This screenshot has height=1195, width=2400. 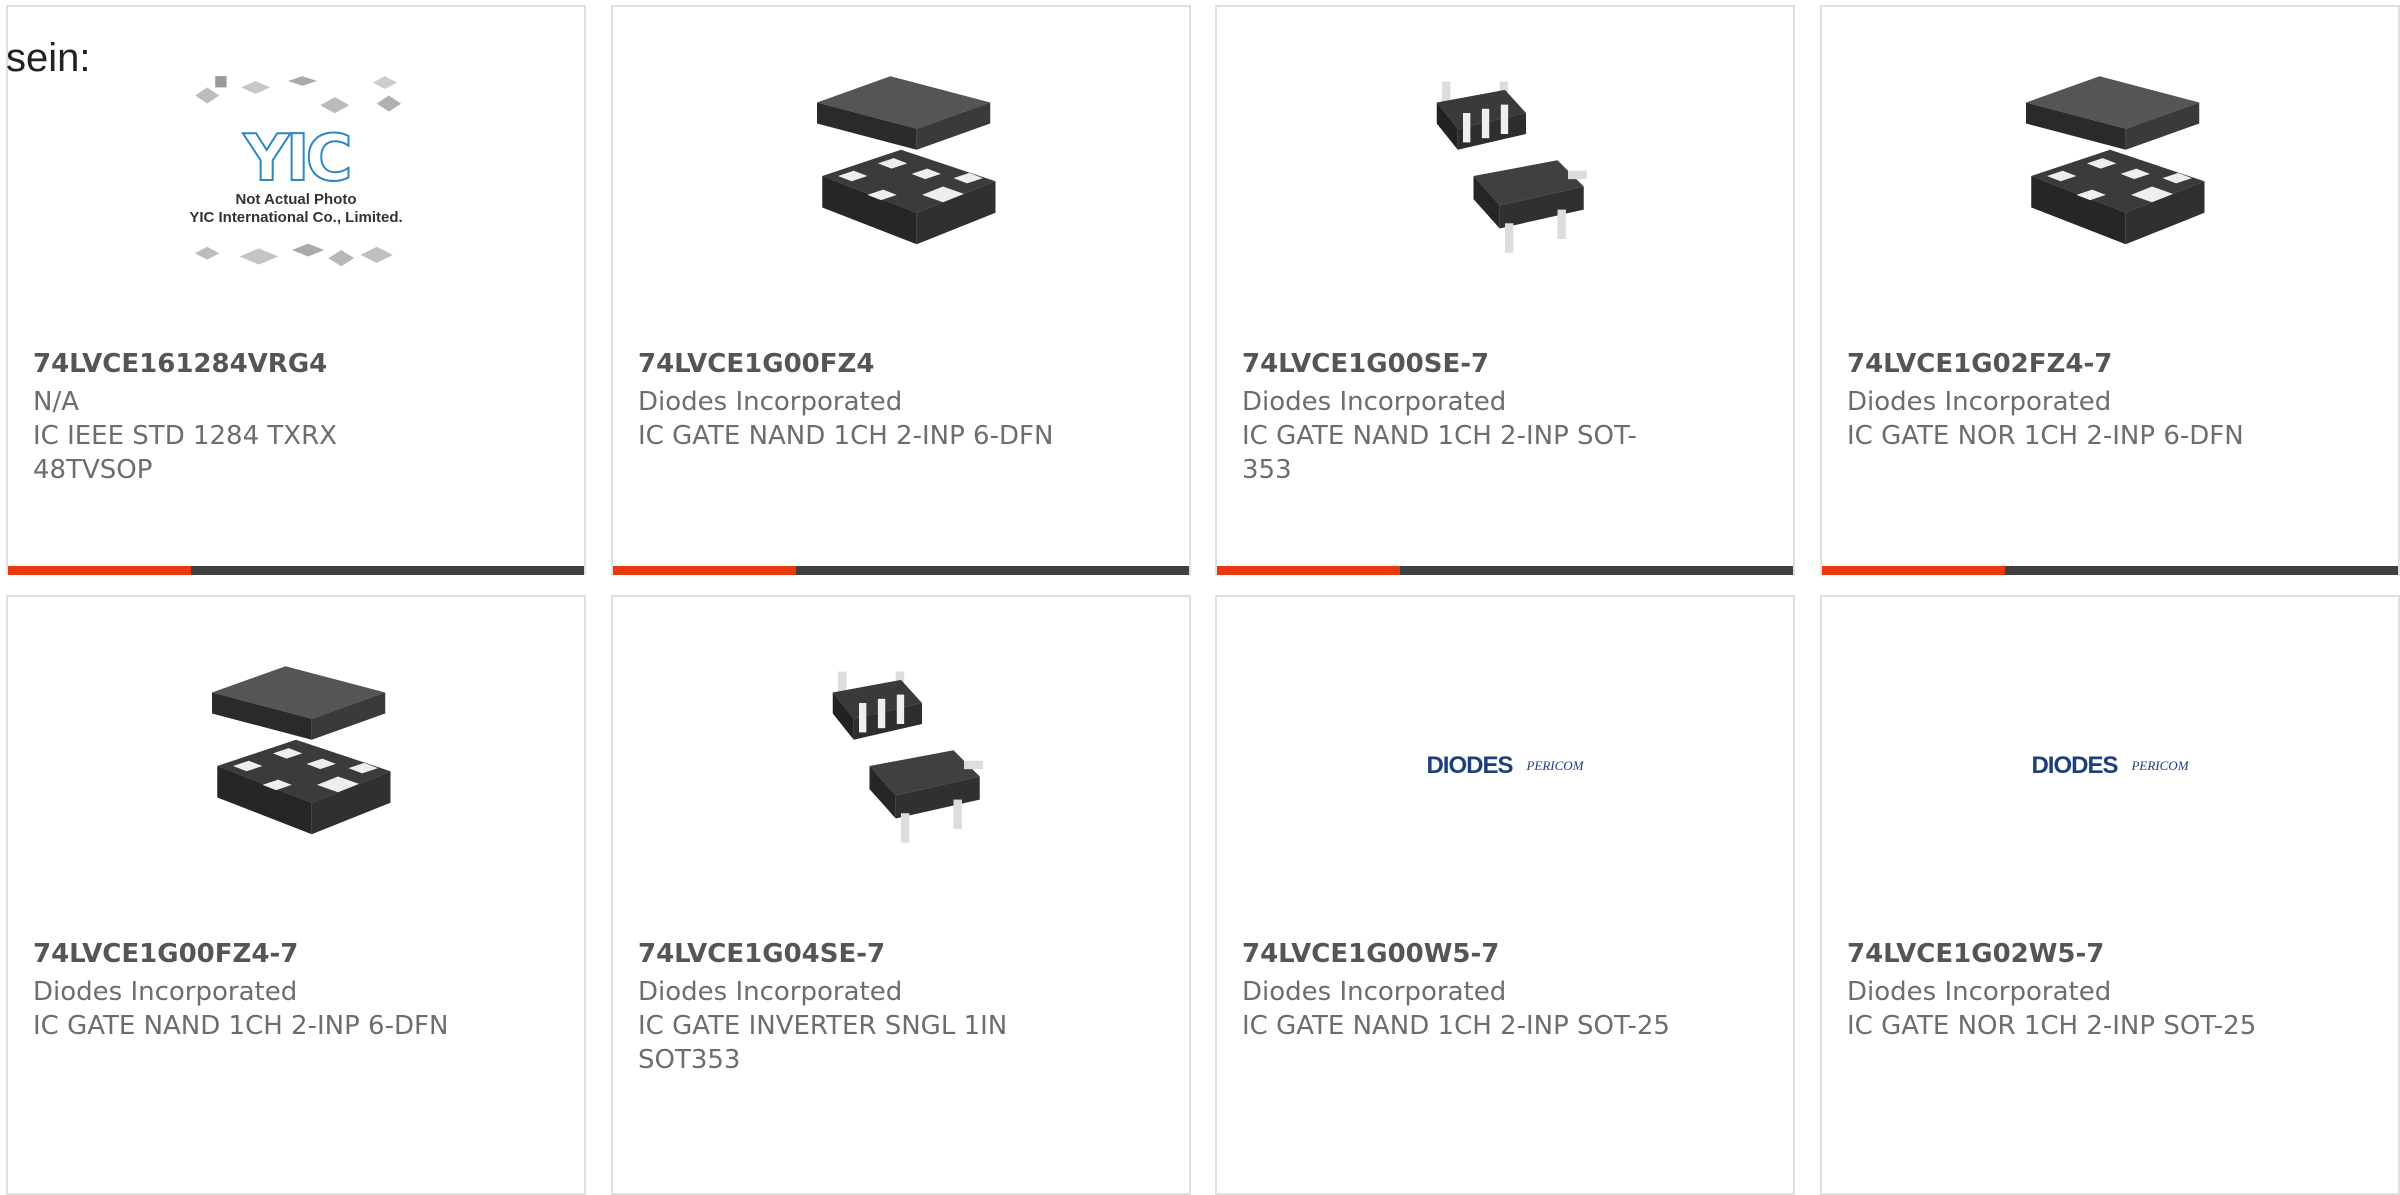 I want to click on description: IC IEEE STD 1284 TXRX 48TVSOP, so click(x=185, y=453).